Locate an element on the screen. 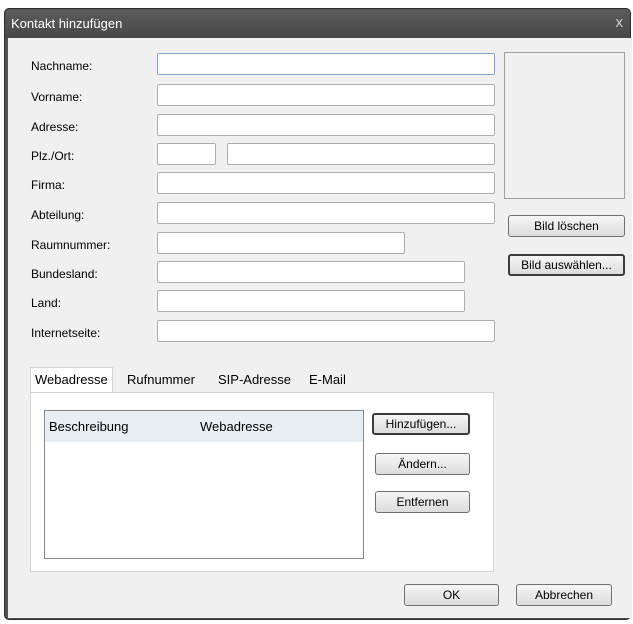 The height and width of the screenshot is (624, 633). firma-input is located at coordinates (326, 183).